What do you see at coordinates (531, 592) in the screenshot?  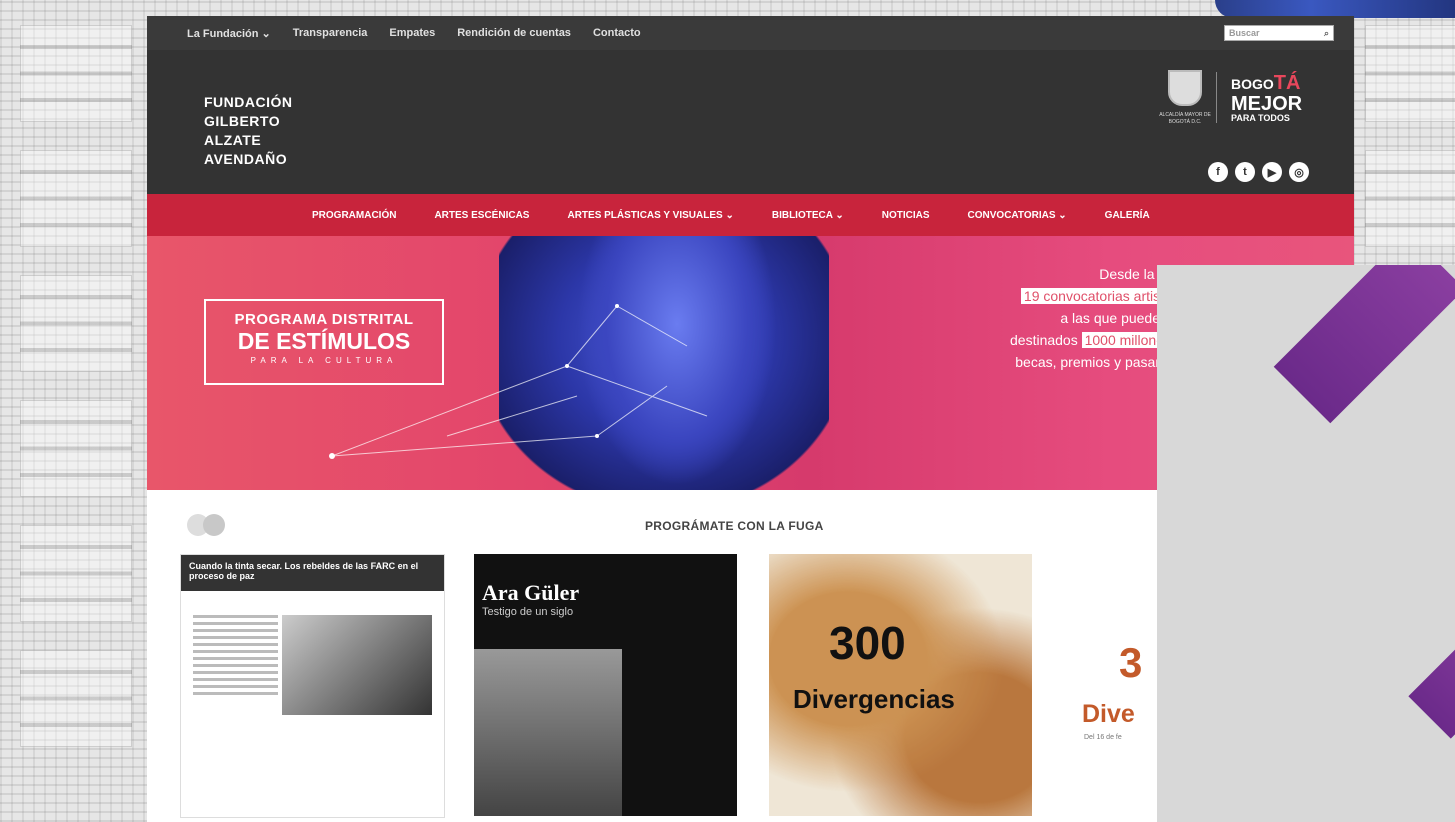 I see `card-title: Ara Güler` at bounding box center [531, 592].